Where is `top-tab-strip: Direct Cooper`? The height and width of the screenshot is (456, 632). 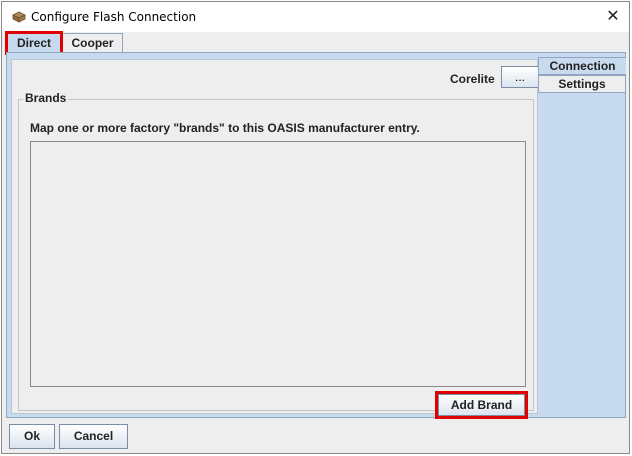 top-tab-strip: Direct Cooper is located at coordinates (315, 42).